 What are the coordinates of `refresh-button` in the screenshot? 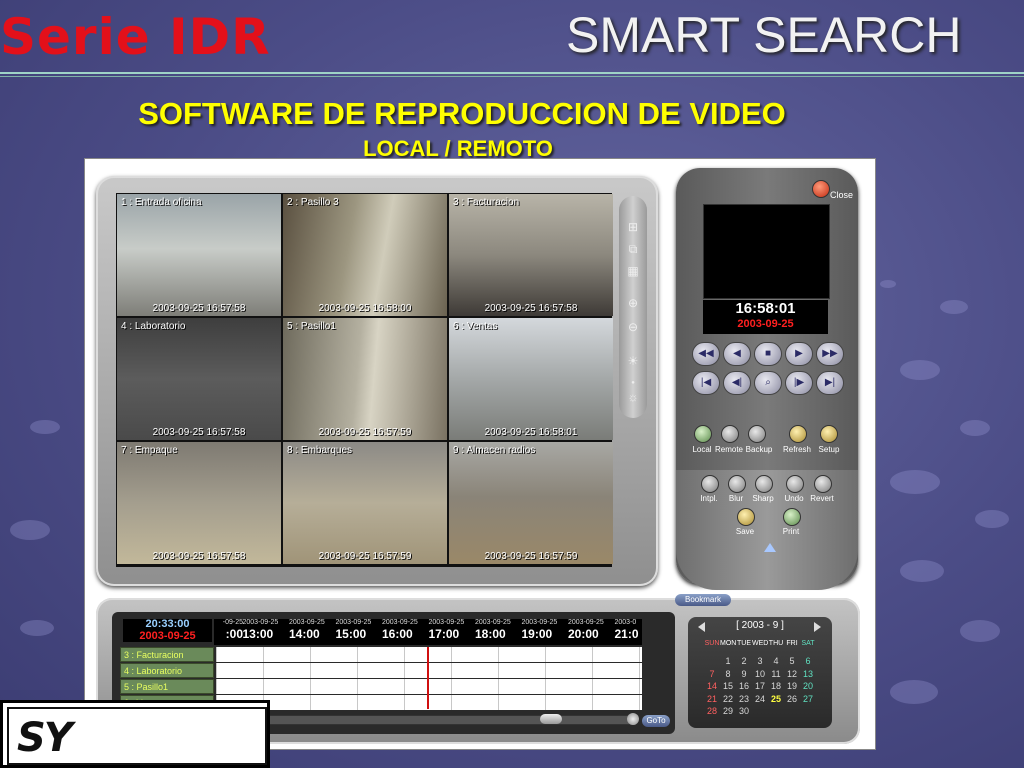 It's located at (798, 434).